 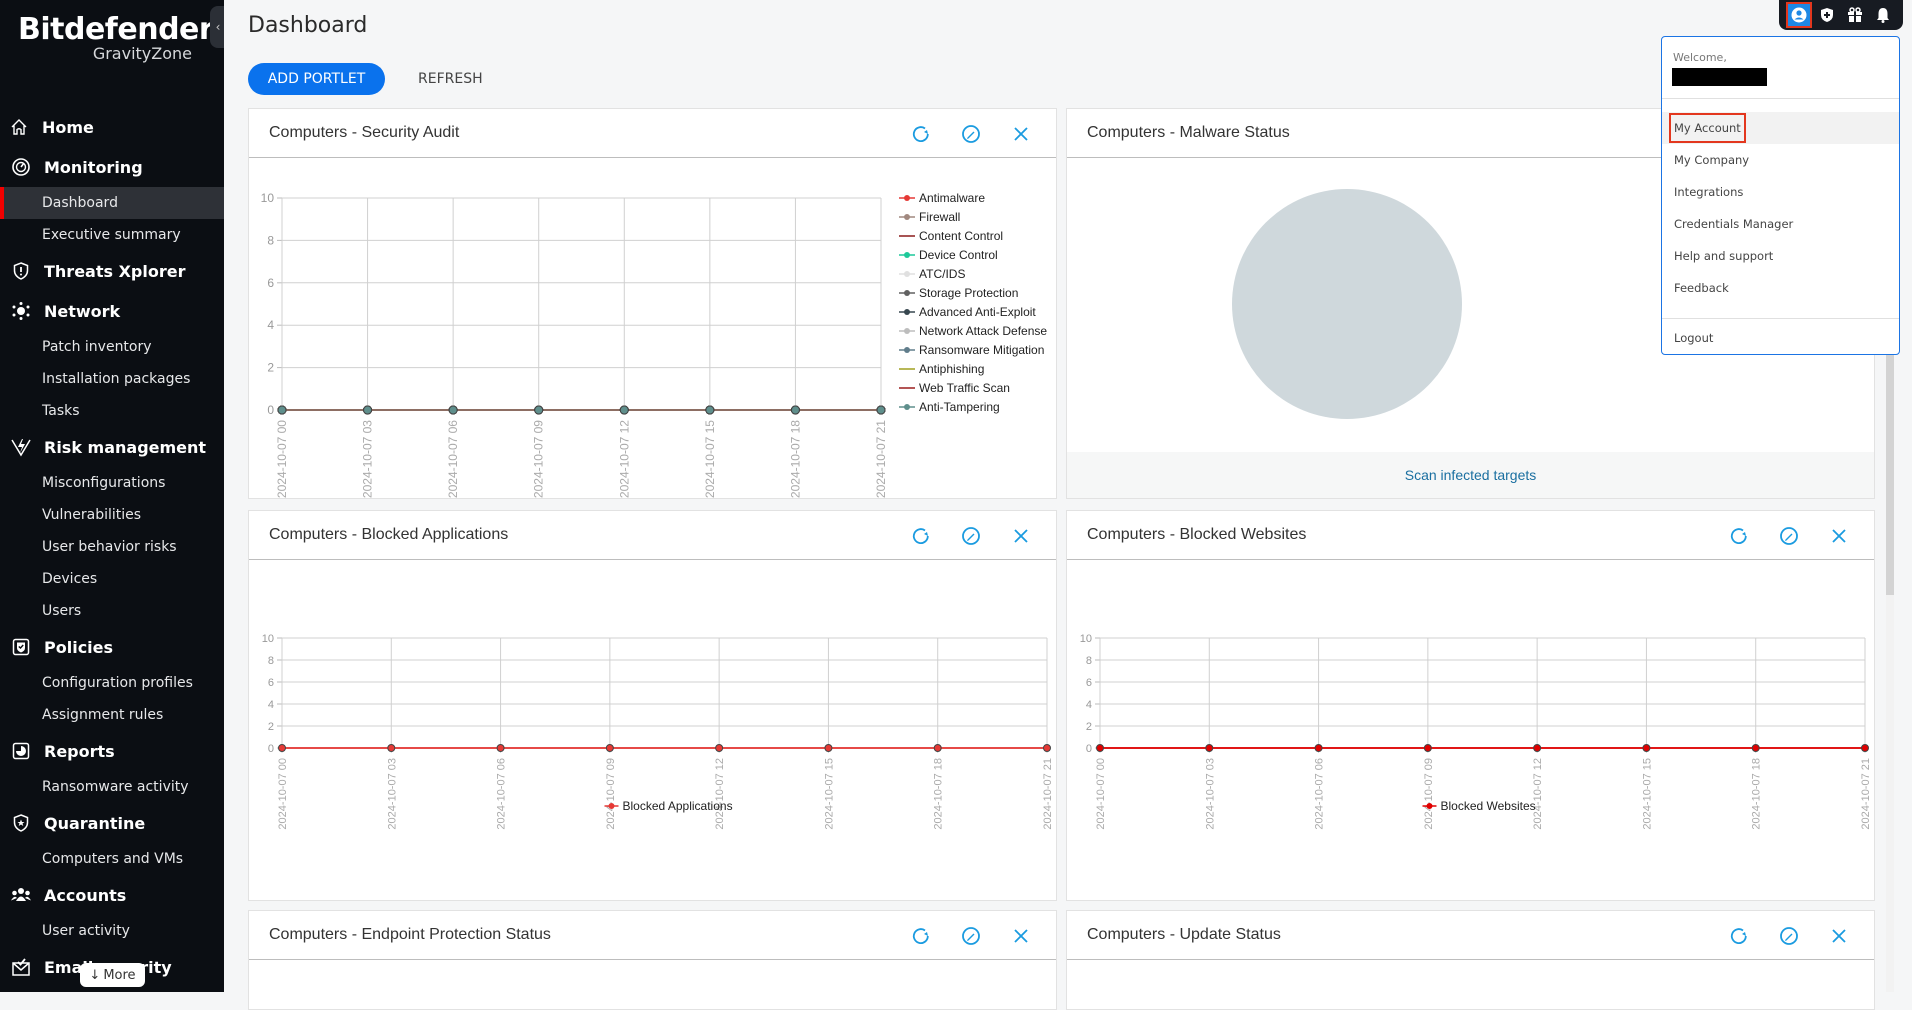 What do you see at coordinates (270, 325) in the screenshot?
I see `y-tick-label: 4` at bounding box center [270, 325].